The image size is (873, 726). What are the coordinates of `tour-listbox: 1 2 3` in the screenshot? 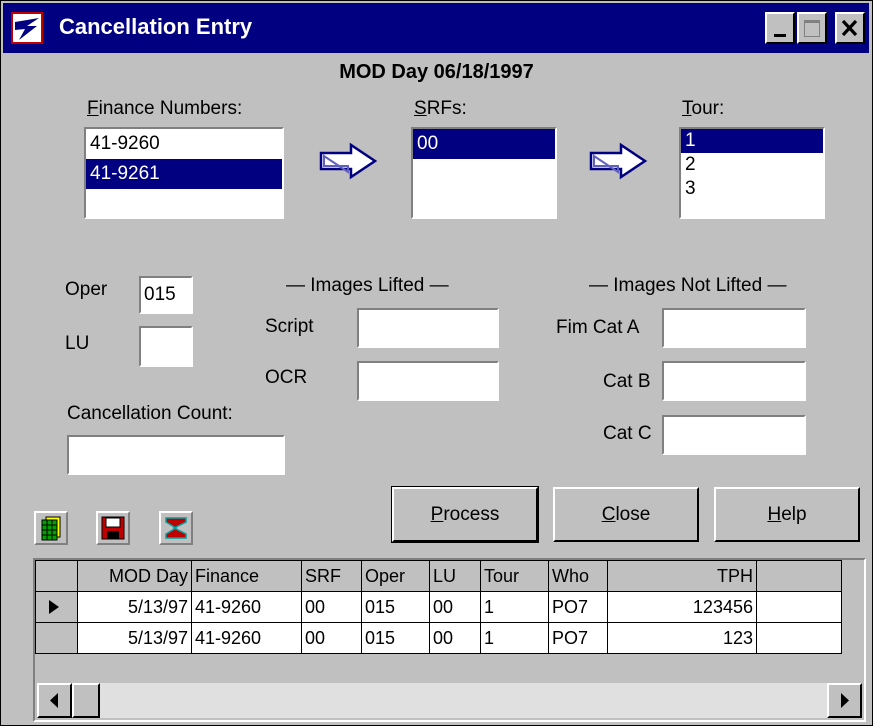 It's located at (752, 173).